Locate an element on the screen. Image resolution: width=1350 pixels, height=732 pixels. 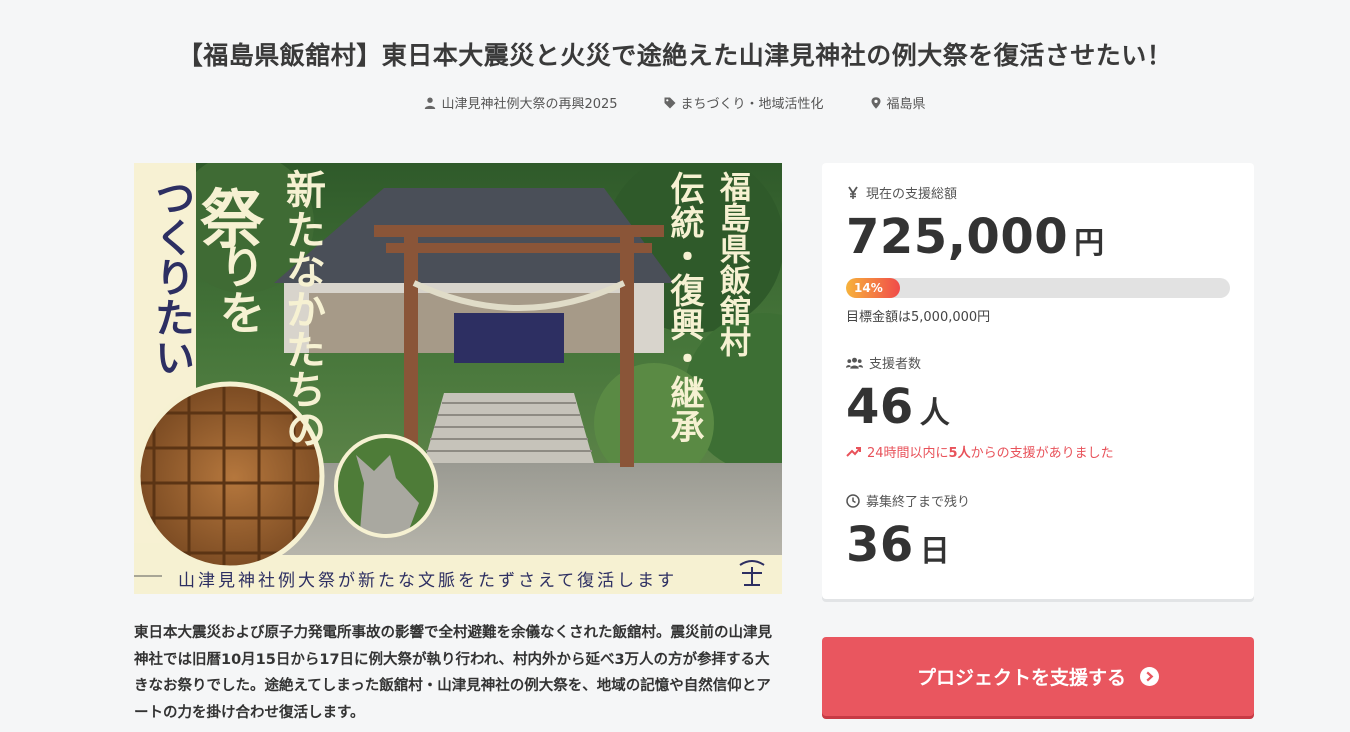
amount-label: 現在の支援総額 is located at coordinates (912, 194).